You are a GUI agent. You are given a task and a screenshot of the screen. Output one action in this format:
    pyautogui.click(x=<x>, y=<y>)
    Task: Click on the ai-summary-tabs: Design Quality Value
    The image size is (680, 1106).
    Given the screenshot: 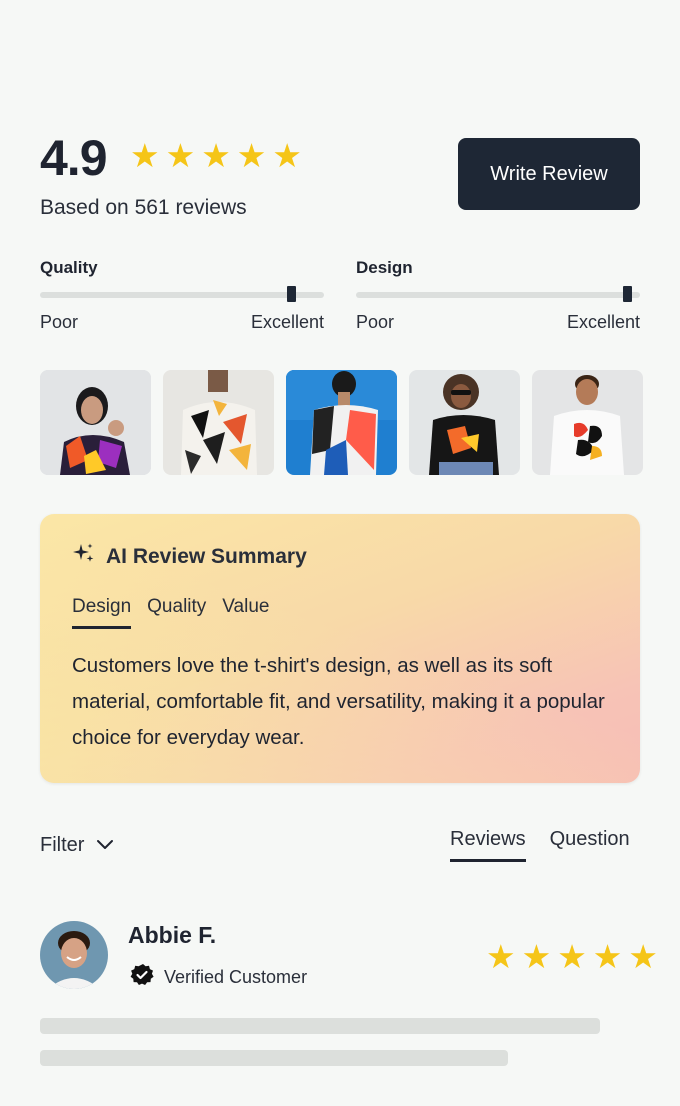 What is the action you would take?
    pyautogui.click(x=170, y=612)
    